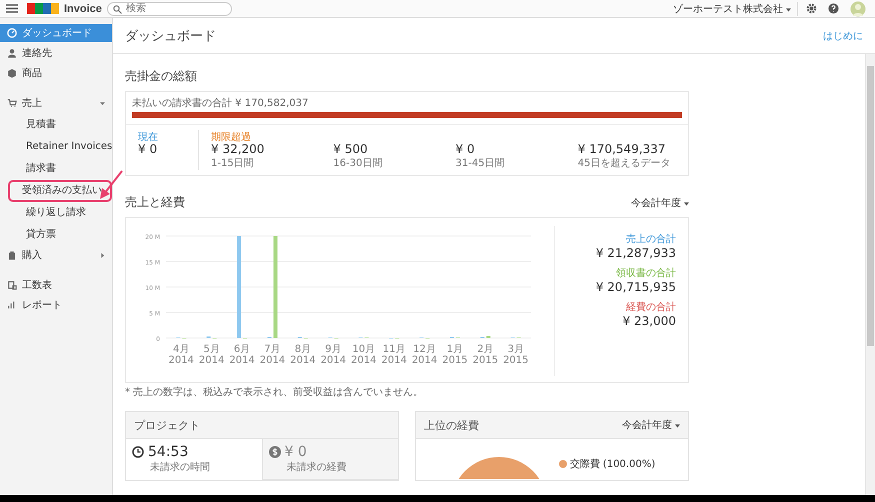  Describe the element at coordinates (242, 355) in the screenshot. I see `axis-label: 6月 2014` at that location.